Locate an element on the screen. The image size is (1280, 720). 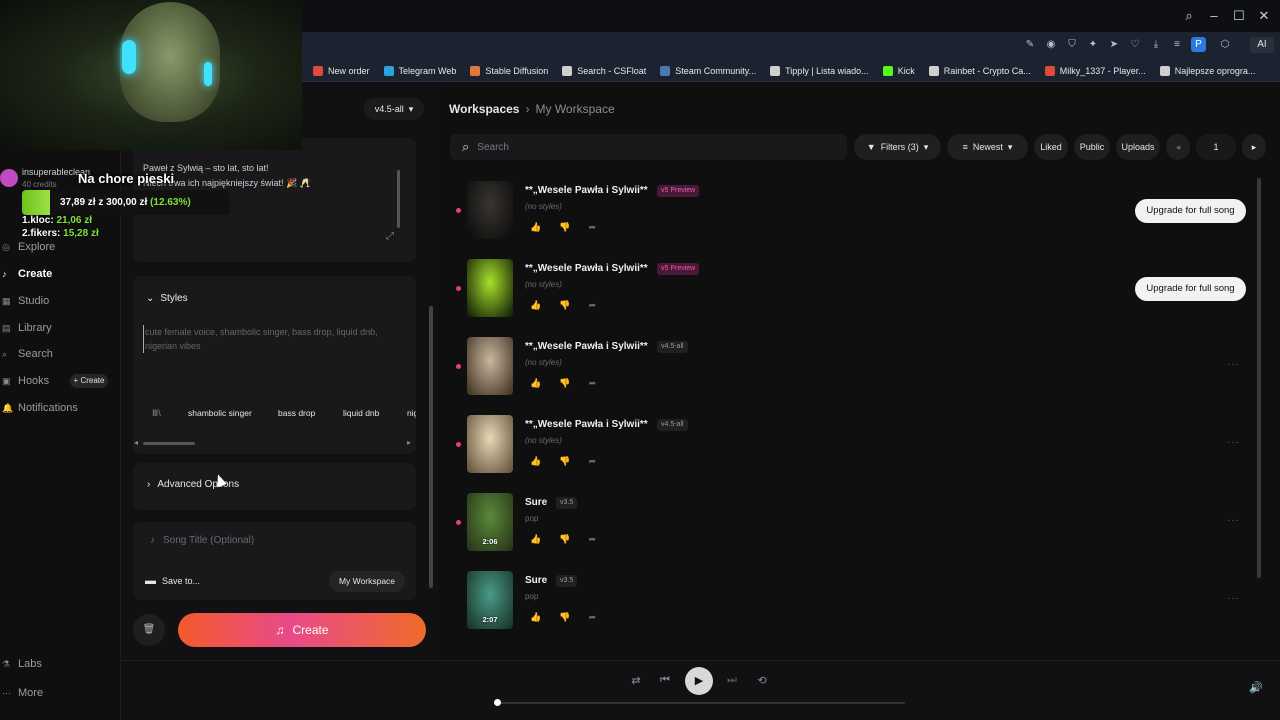
avatar is located at coordinates (9, 178).